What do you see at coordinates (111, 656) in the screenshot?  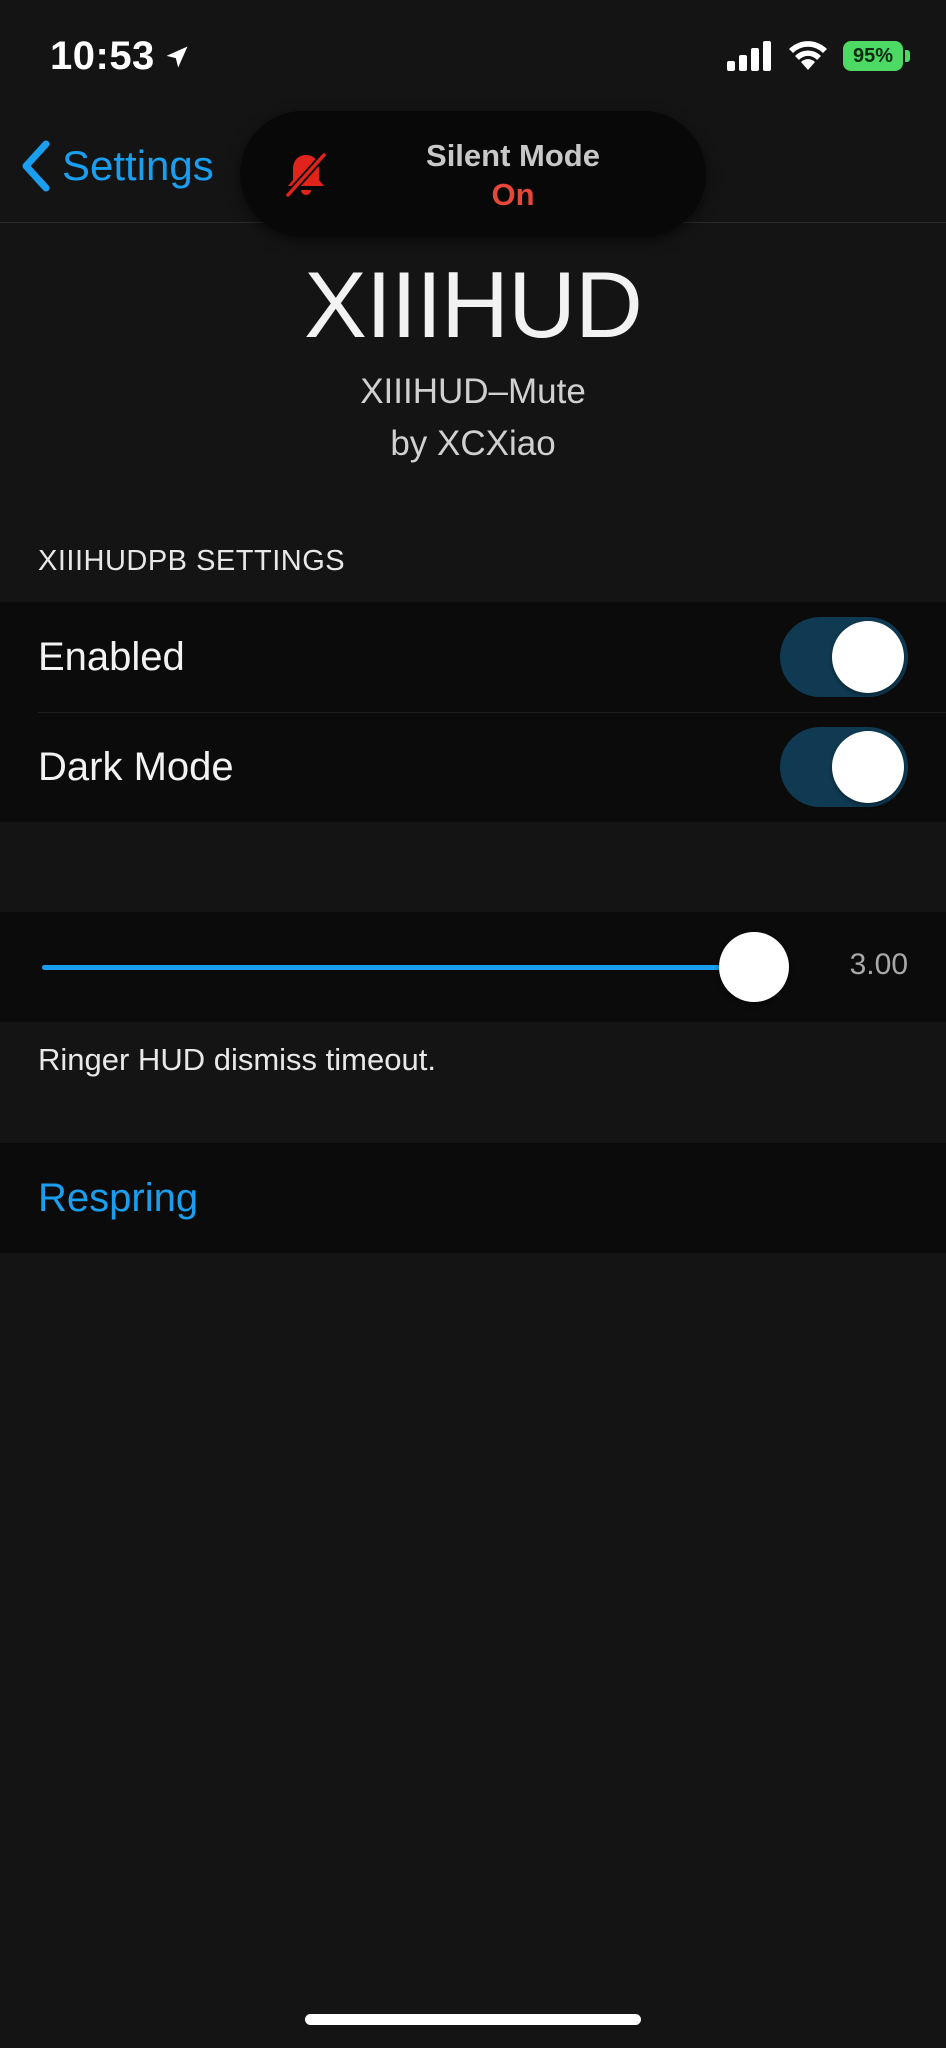 I see `enabled-label: Enabled` at bounding box center [111, 656].